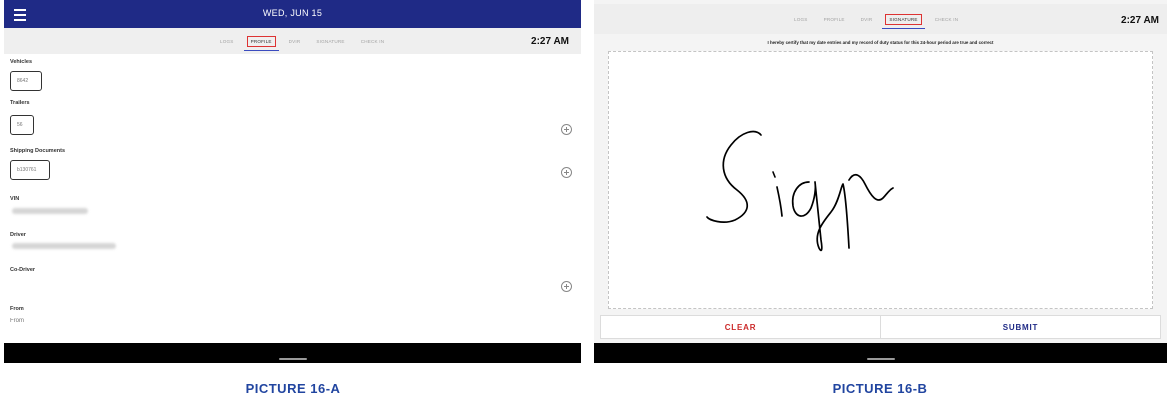  Describe the element at coordinates (21, 62) in the screenshot. I see `vehicles-label: Vehicles` at that location.